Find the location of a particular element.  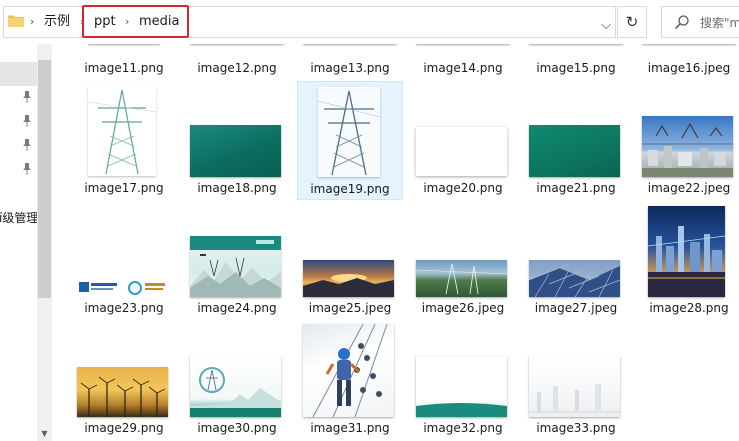

search-box: 搜索"m is located at coordinates (700, 22).